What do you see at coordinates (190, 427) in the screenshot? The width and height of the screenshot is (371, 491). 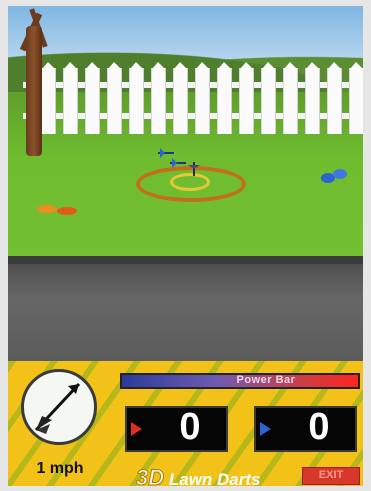 I see `red-score-value: 0` at bounding box center [190, 427].